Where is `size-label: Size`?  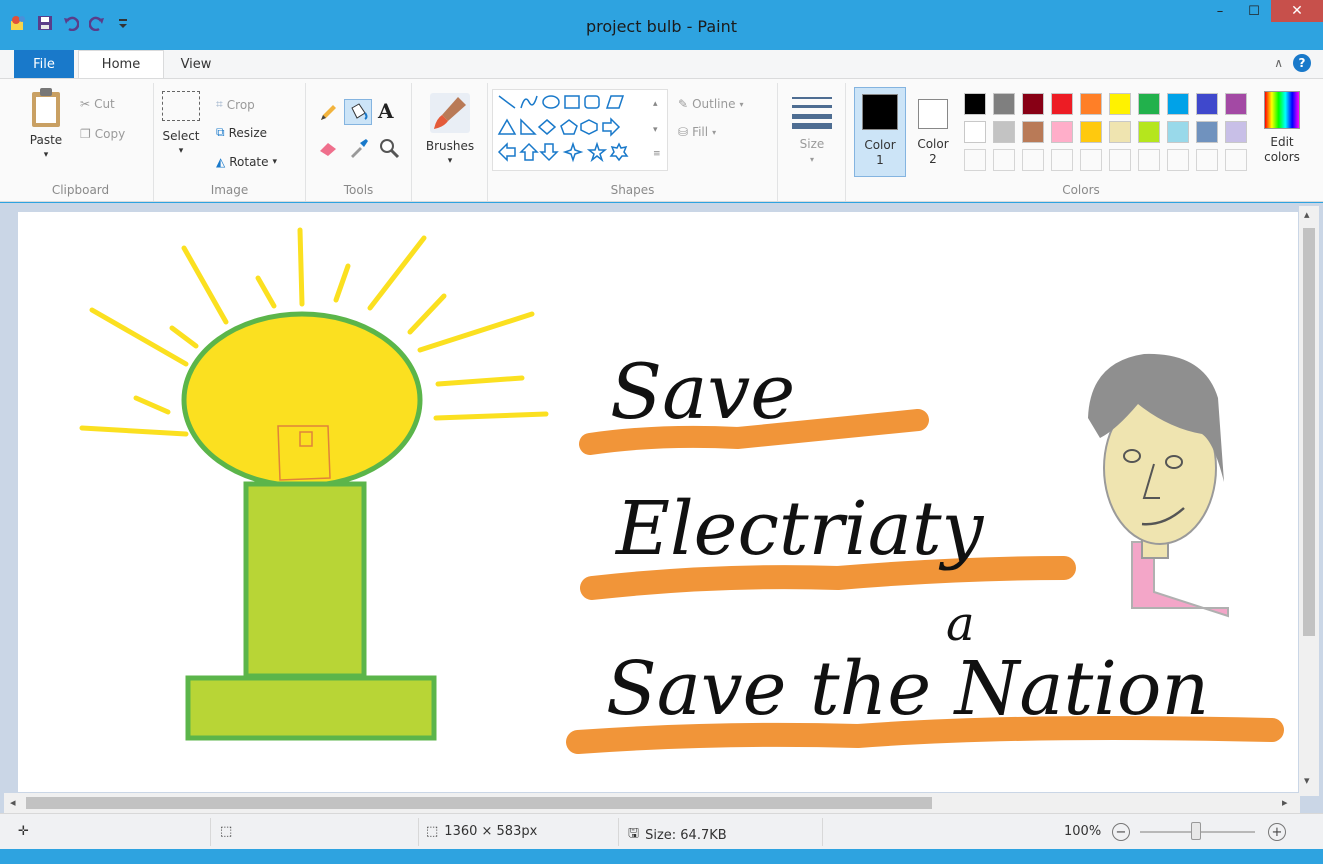 size-label: Size is located at coordinates (812, 144).